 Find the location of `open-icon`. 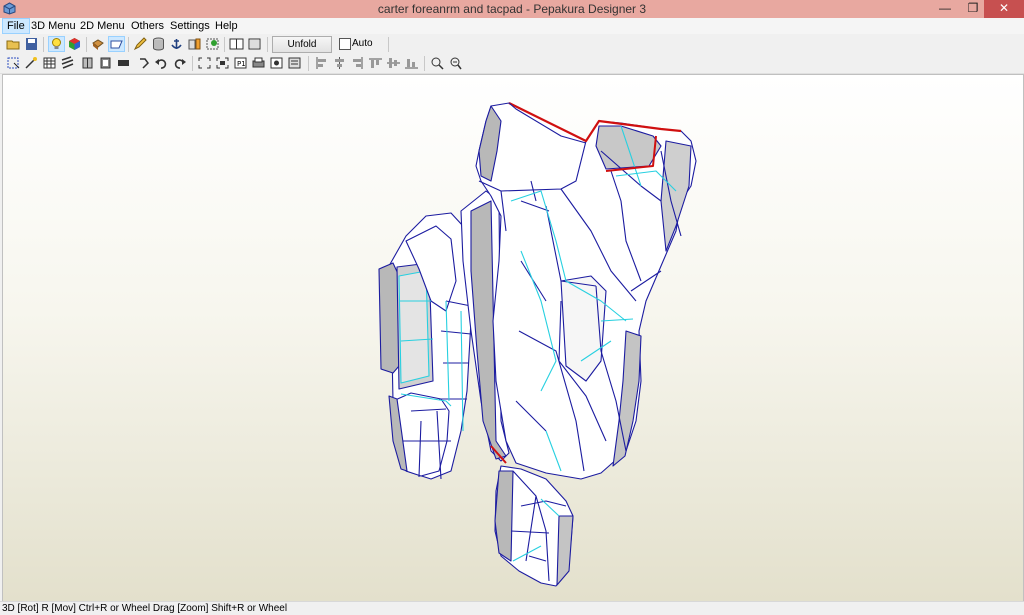

open-icon is located at coordinates (13, 44).